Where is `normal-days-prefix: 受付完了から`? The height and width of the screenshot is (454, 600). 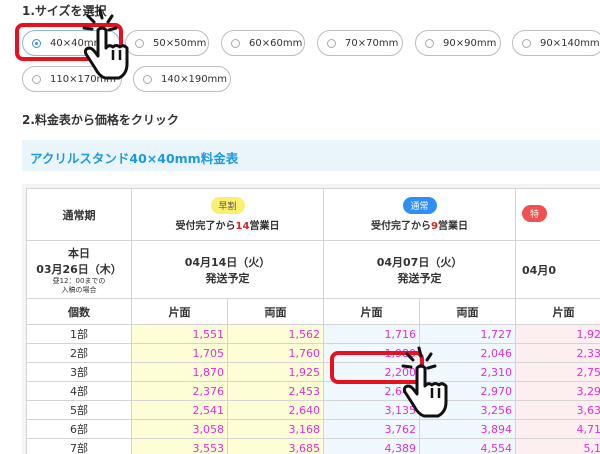
normal-days-prefix: 受付完了から is located at coordinates (401, 226).